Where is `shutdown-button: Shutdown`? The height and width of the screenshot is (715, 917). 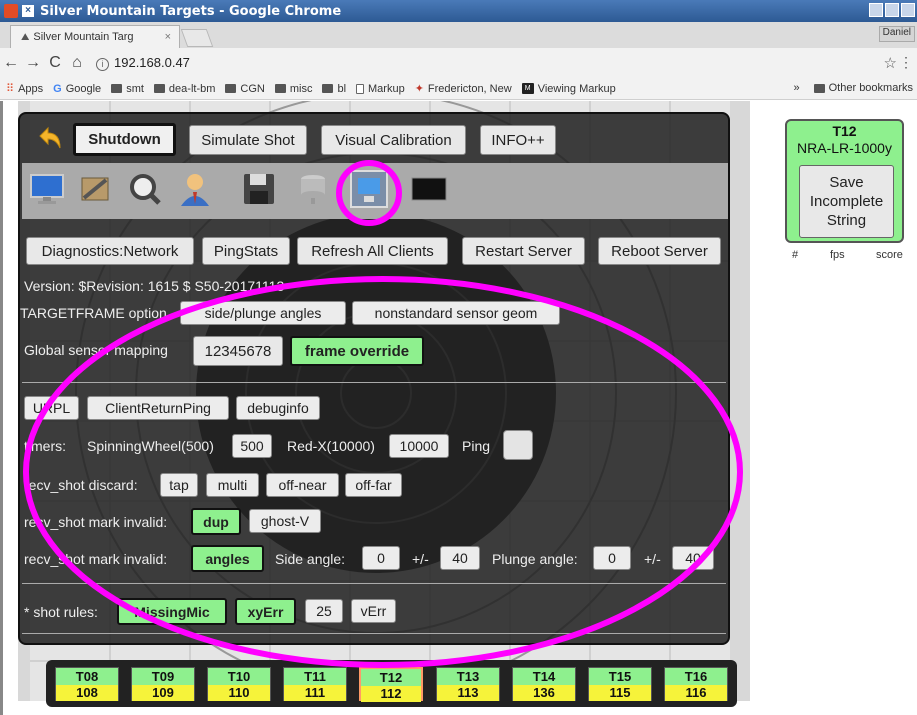 shutdown-button: Shutdown is located at coordinates (124, 139).